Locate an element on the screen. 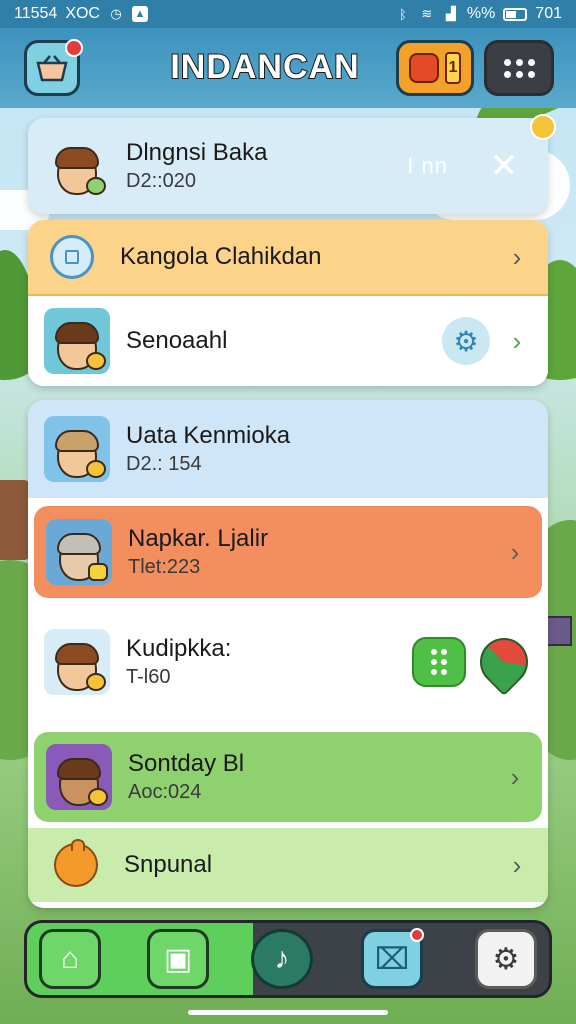  list-item-subtitle: T-l60 is located at coordinates (148, 677).